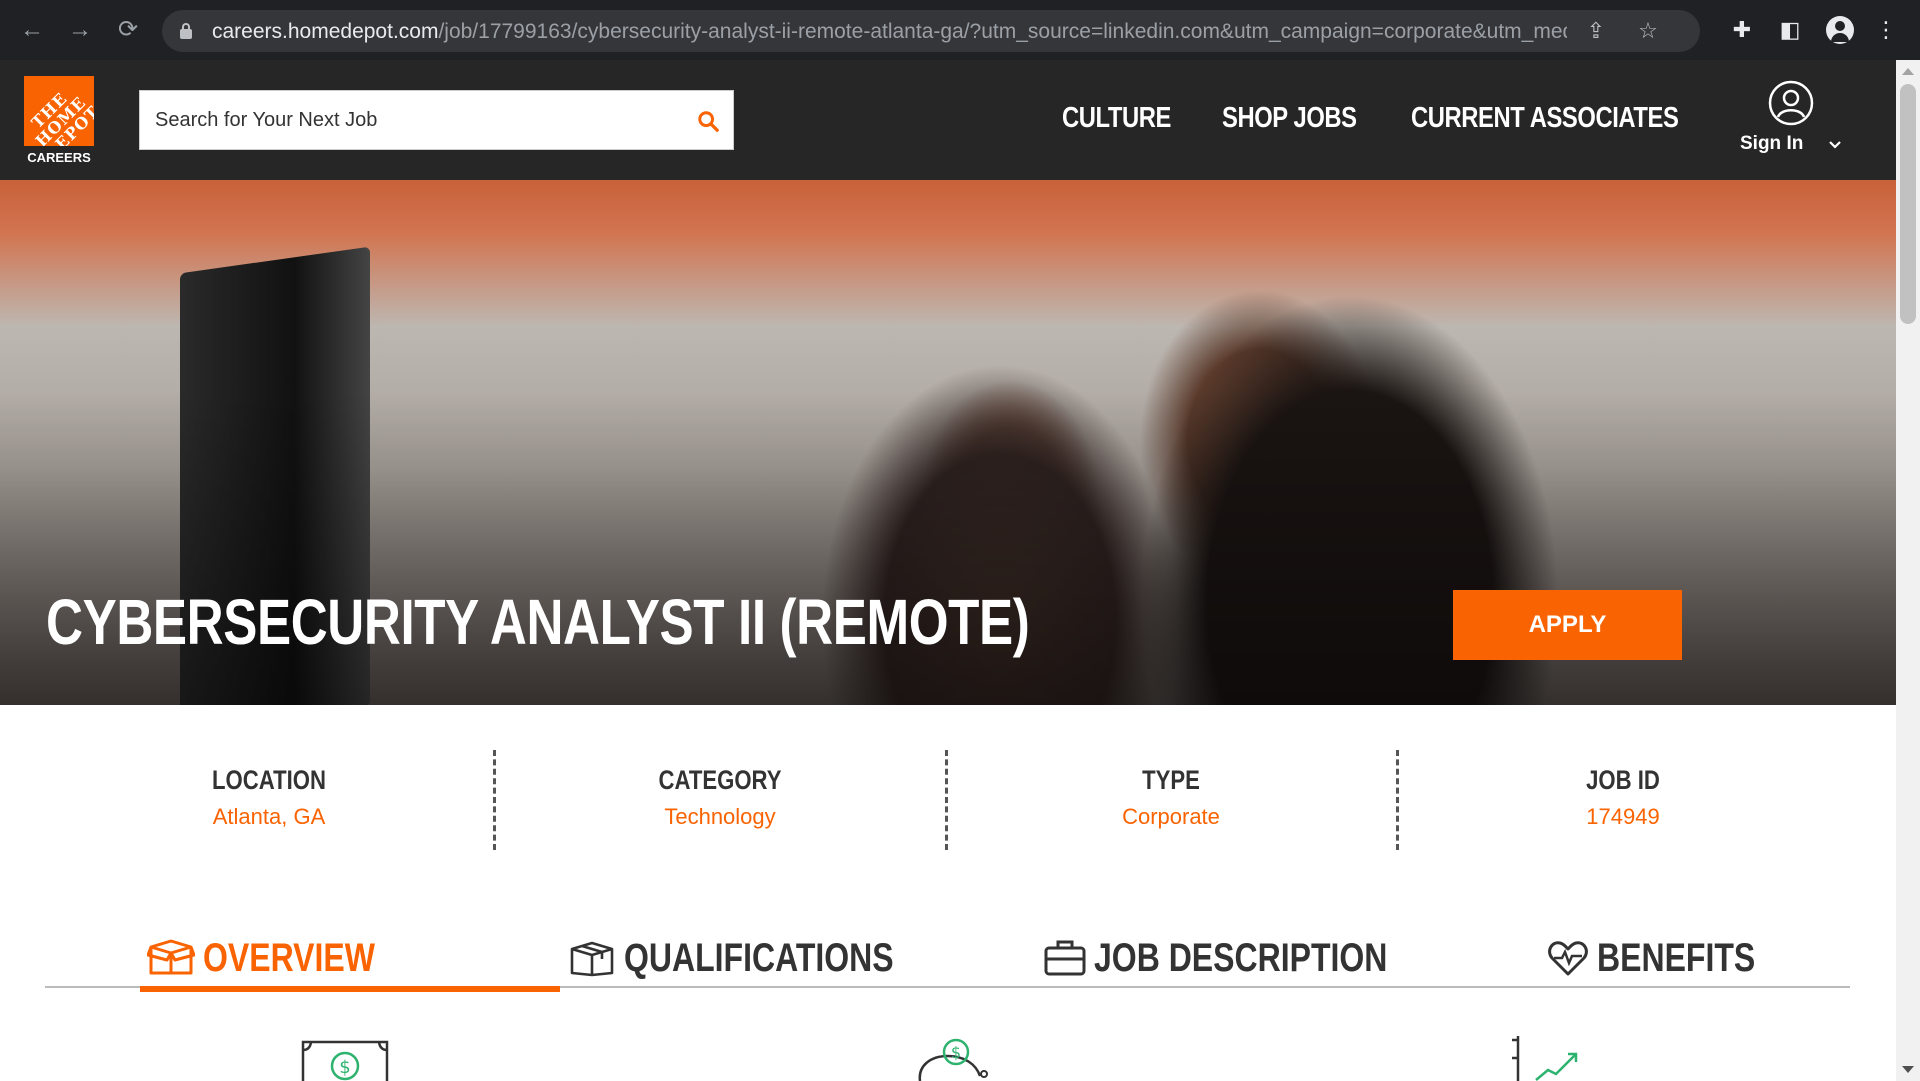 Image resolution: width=1920 pixels, height=1081 pixels. I want to click on tab-benefits: BENEFITS, so click(1671, 958).